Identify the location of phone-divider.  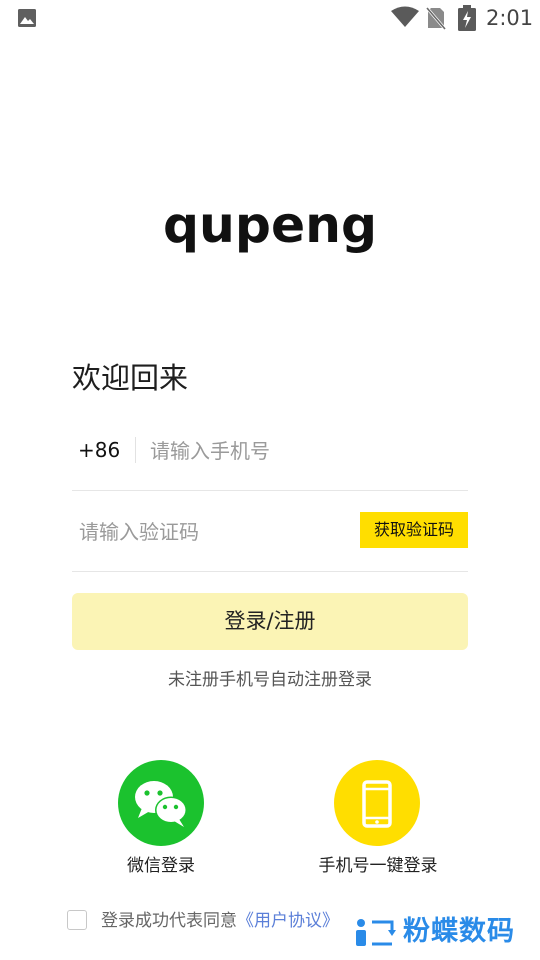
(270, 490).